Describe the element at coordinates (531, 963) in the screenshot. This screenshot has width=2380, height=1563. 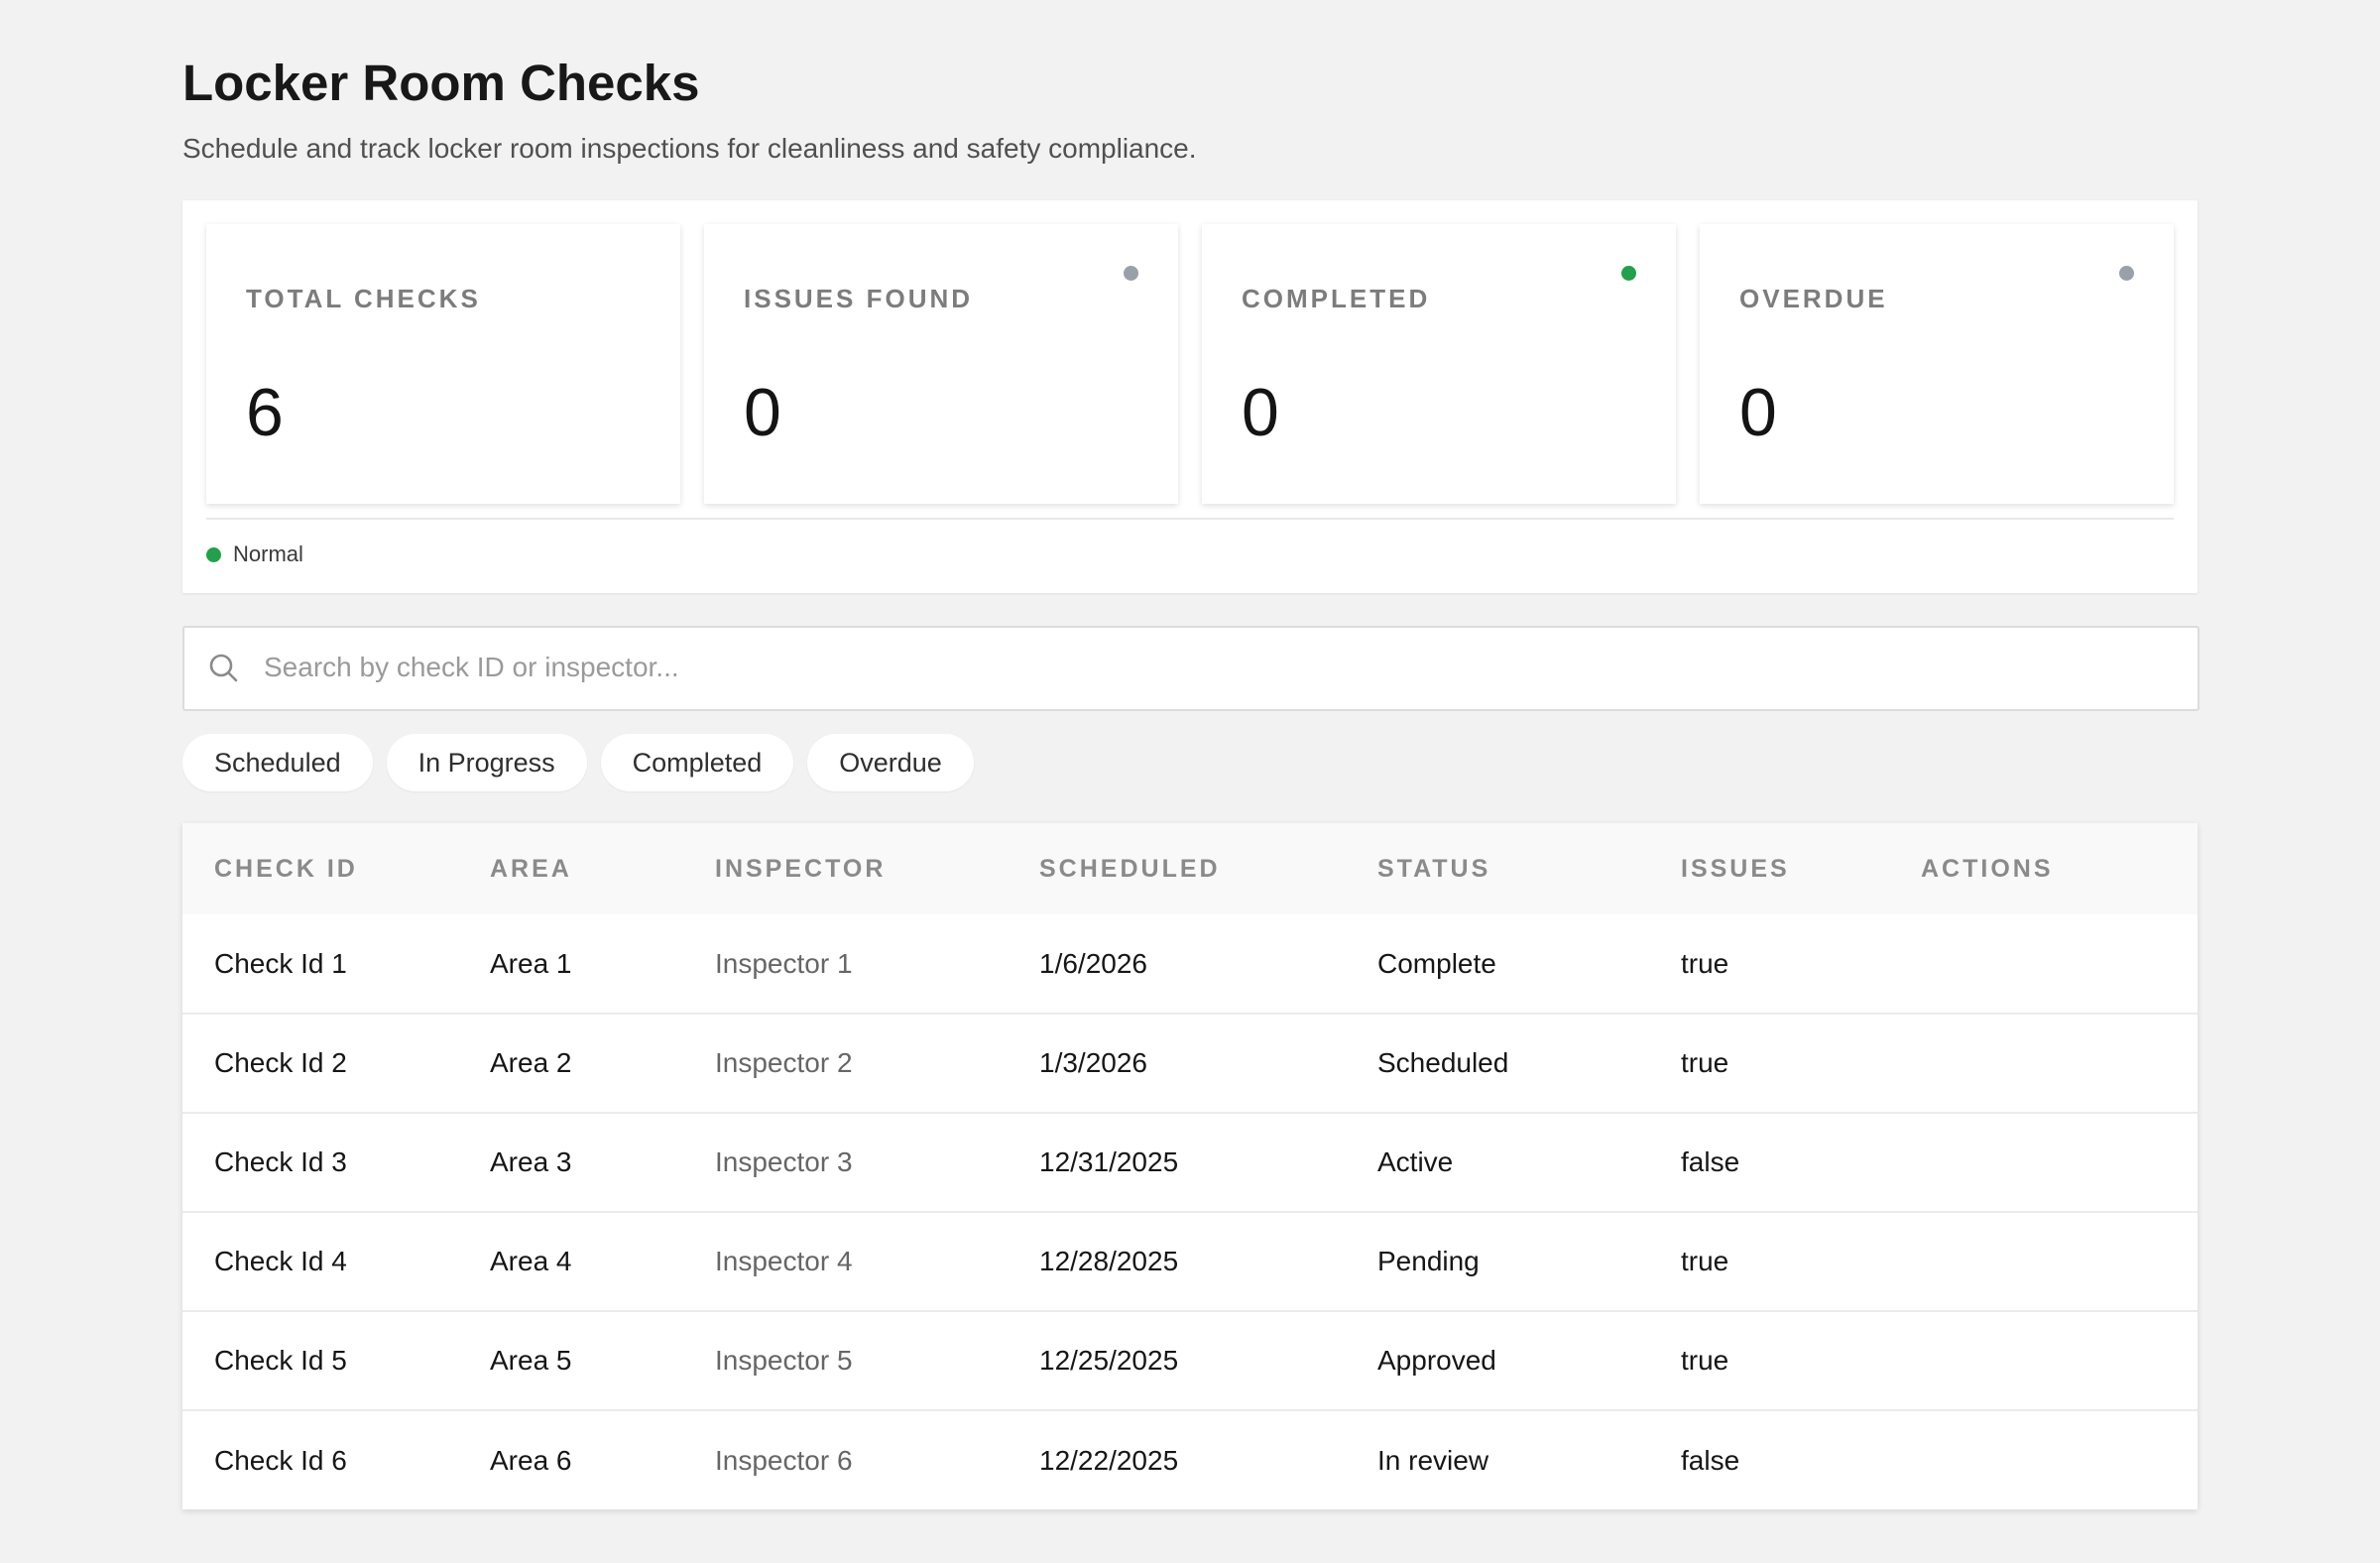
I see `cell-area: Area 1` at that location.